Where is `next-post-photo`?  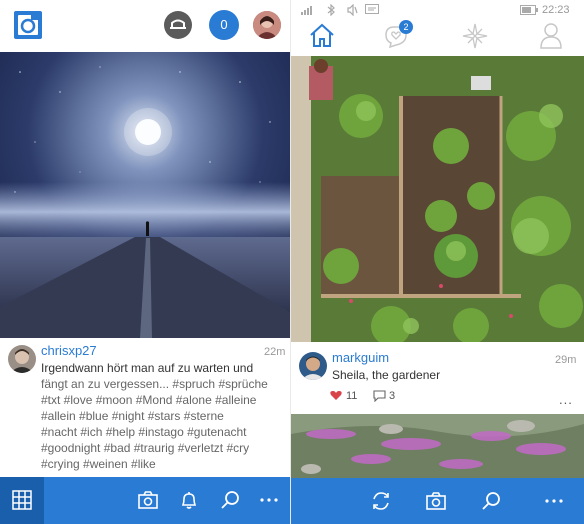 next-post-photo is located at coordinates (437, 446).